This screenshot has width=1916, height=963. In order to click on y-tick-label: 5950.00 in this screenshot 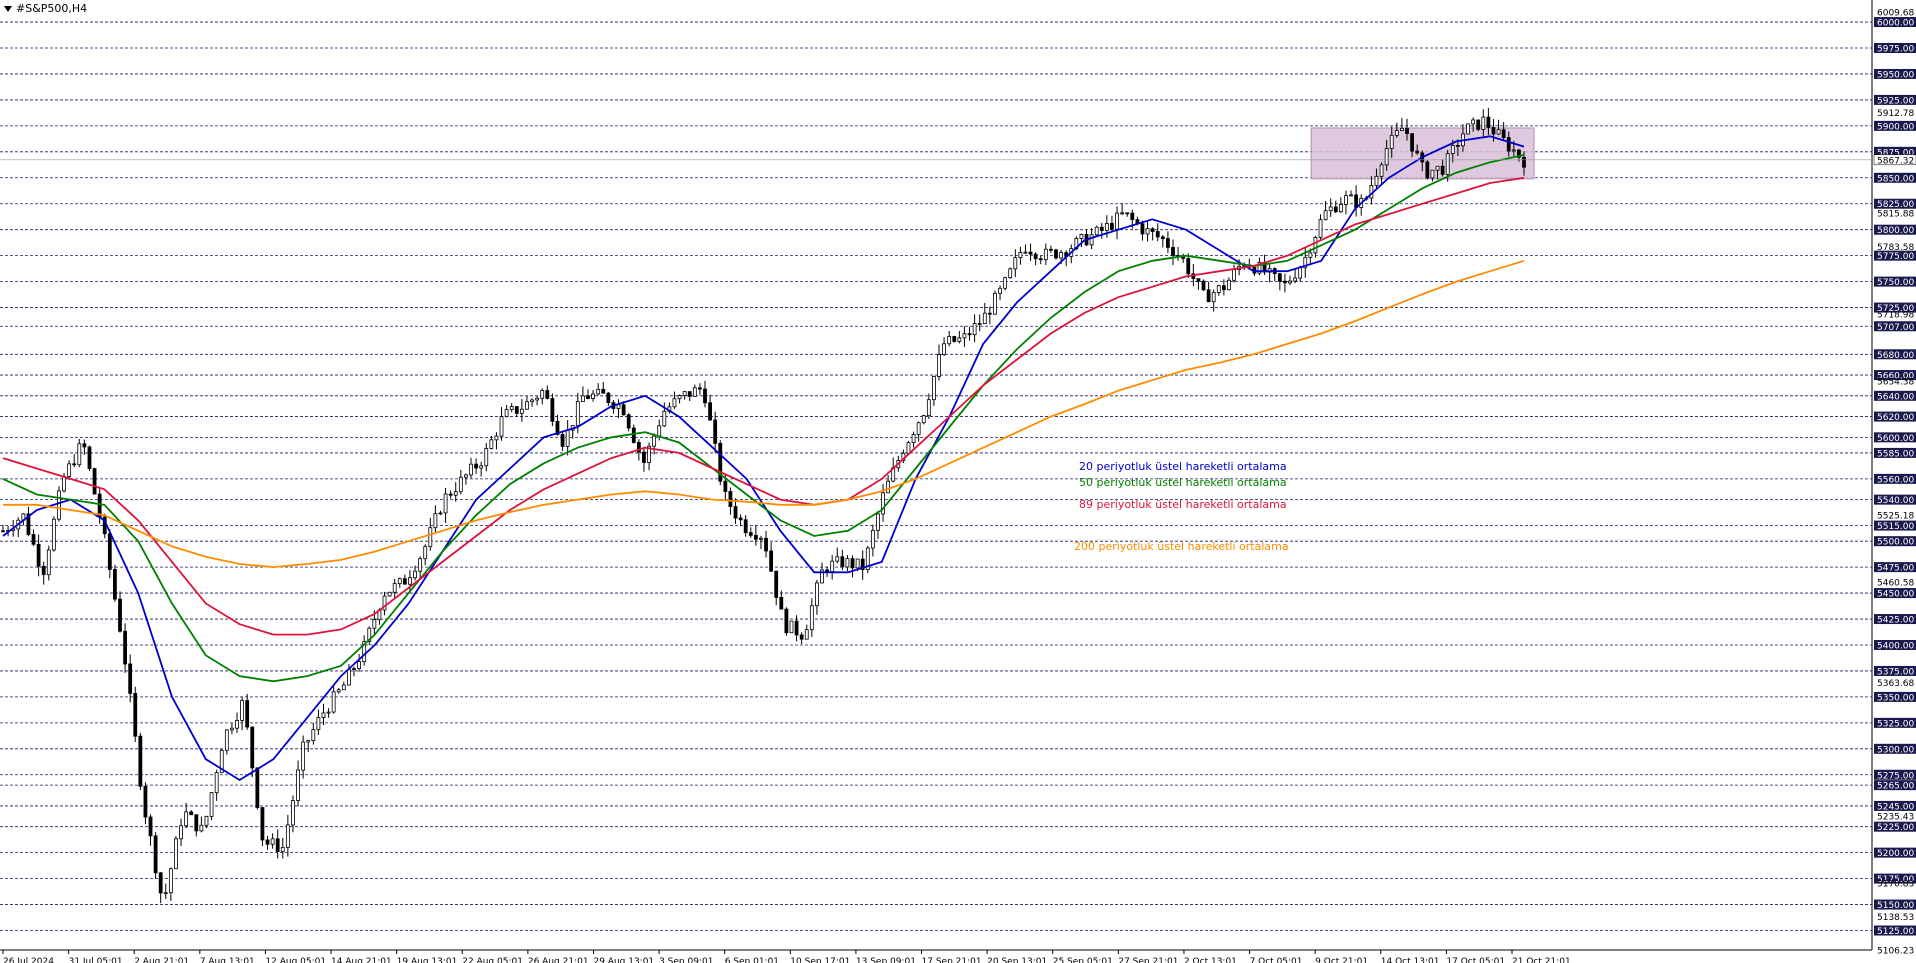, I will do `click(1895, 75)`.